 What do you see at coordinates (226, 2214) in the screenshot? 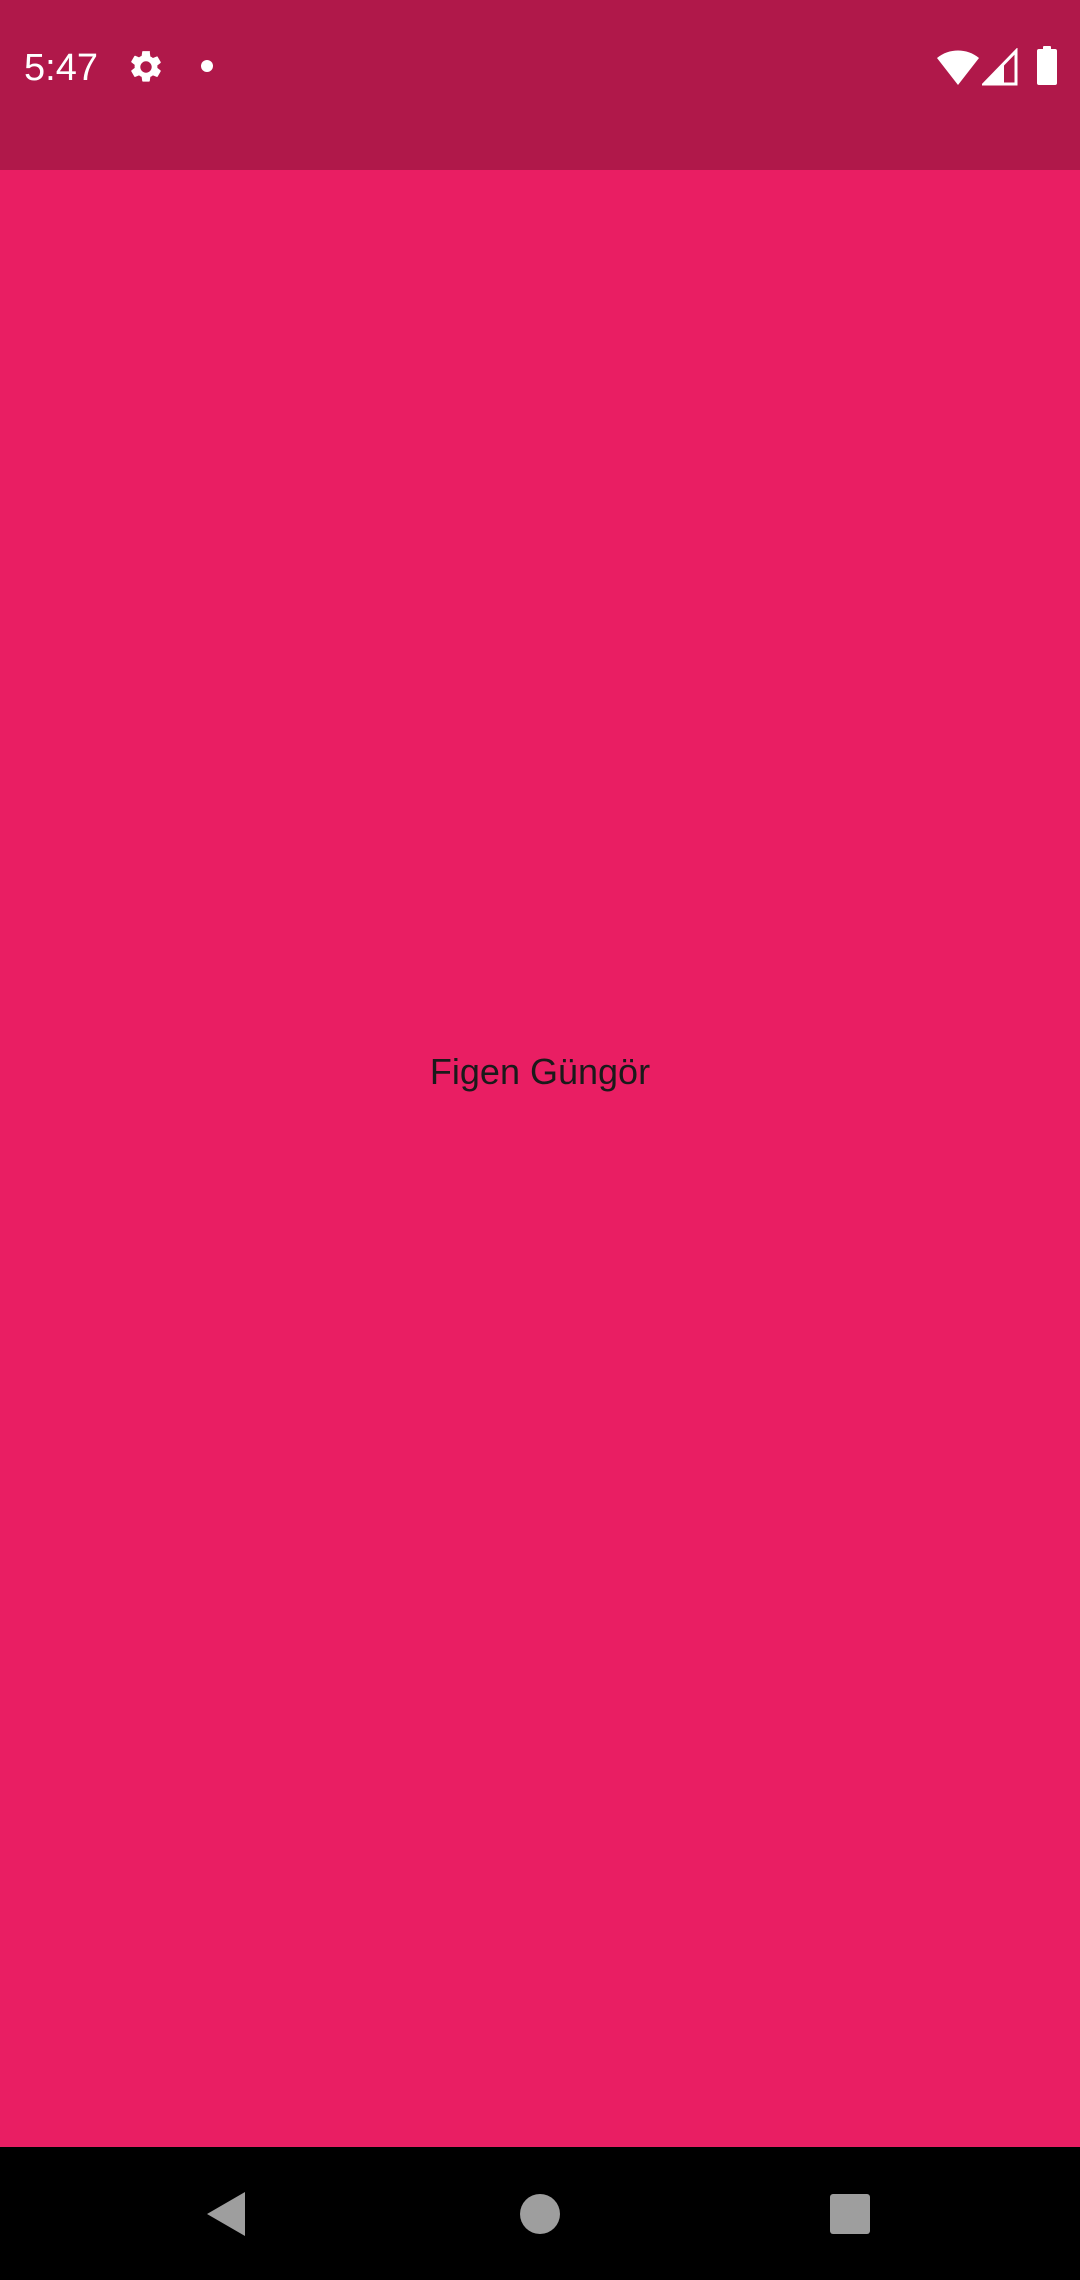
I see `back-icon` at bounding box center [226, 2214].